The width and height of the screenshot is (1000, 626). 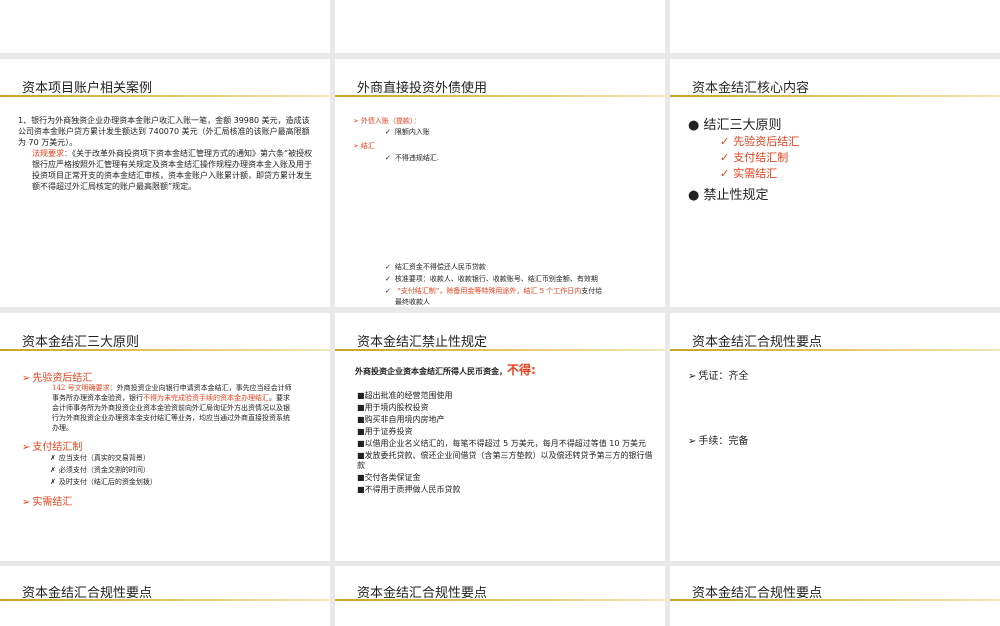 What do you see at coordinates (751, 88) in the screenshot?
I see `slide-title: 资本金结汇核心内容` at bounding box center [751, 88].